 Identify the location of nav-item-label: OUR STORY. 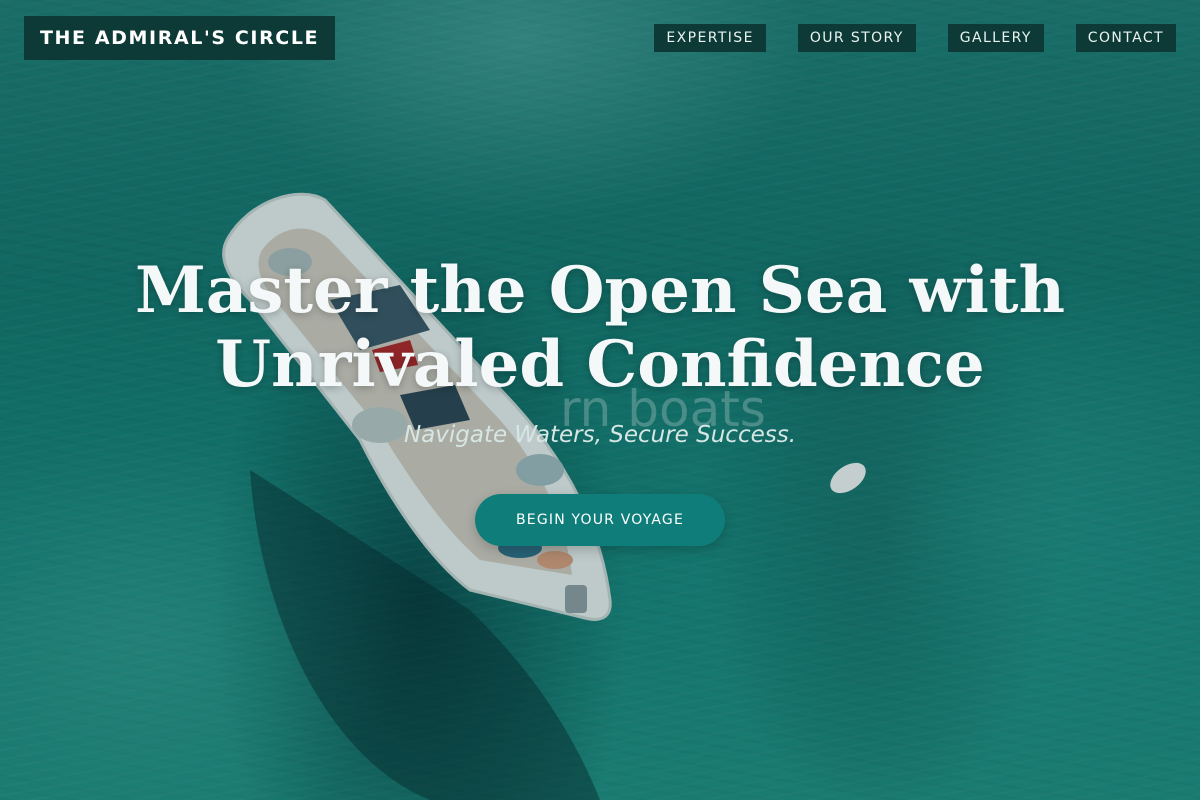
(856, 38).